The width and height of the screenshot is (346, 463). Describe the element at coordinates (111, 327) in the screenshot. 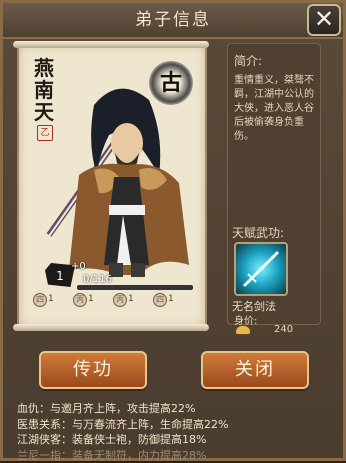

I see `scroll-rod-bottom` at that location.